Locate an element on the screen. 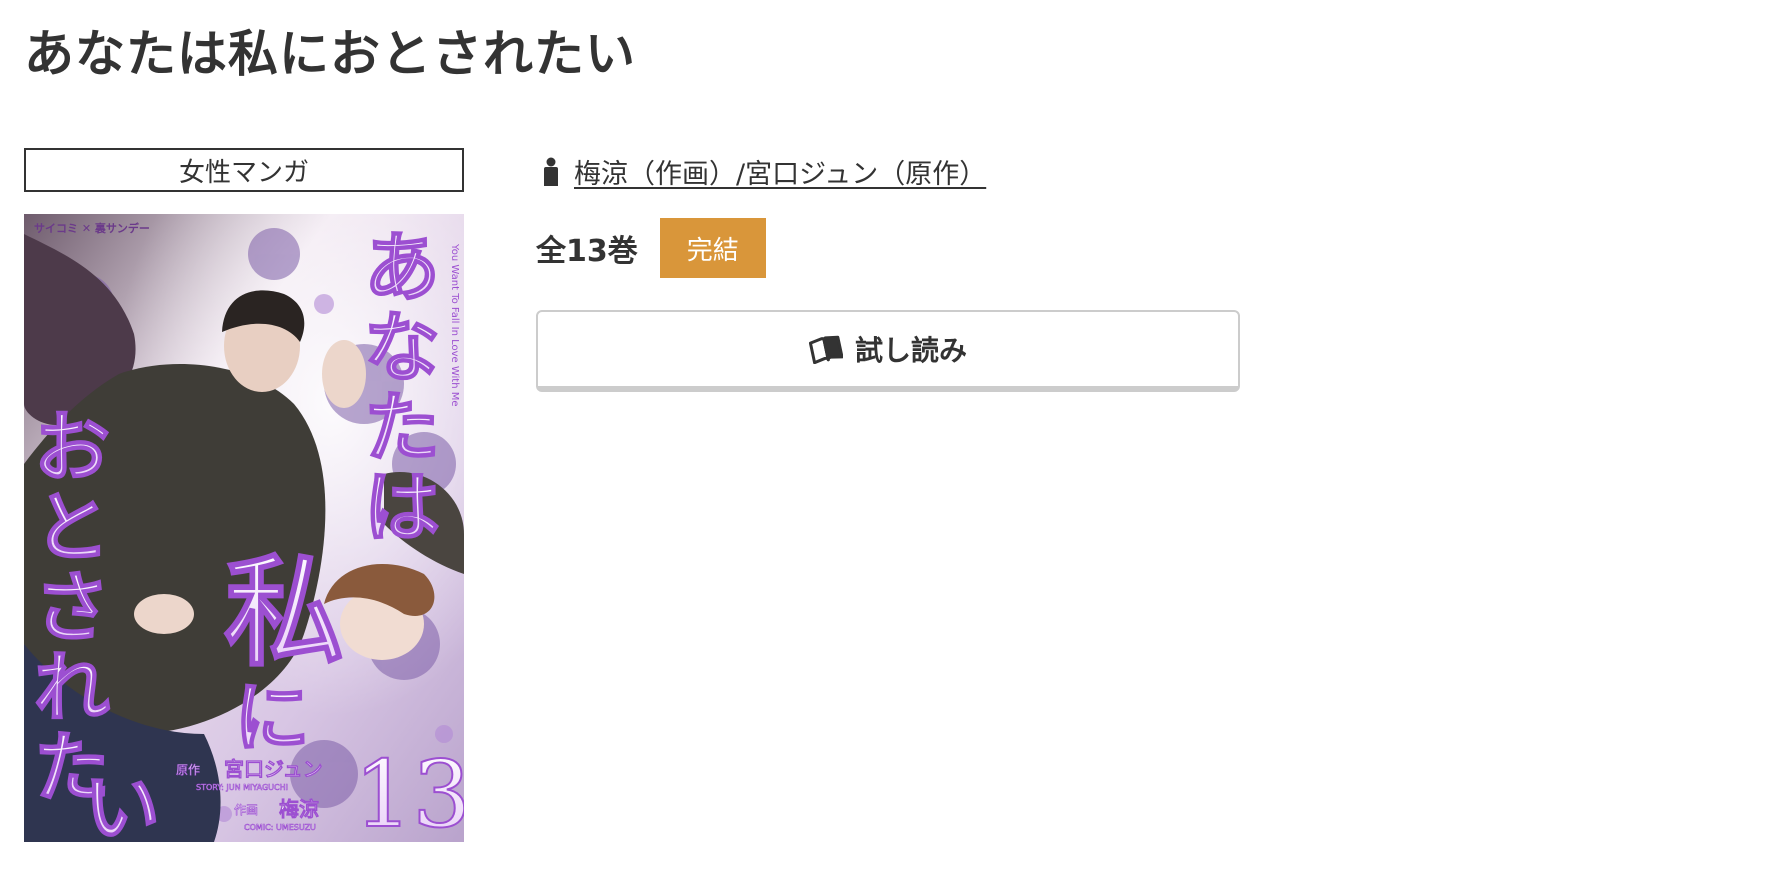 Image resolution: width=1780 pixels, height=878 pixels. person-icon is located at coordinates (551, 171).